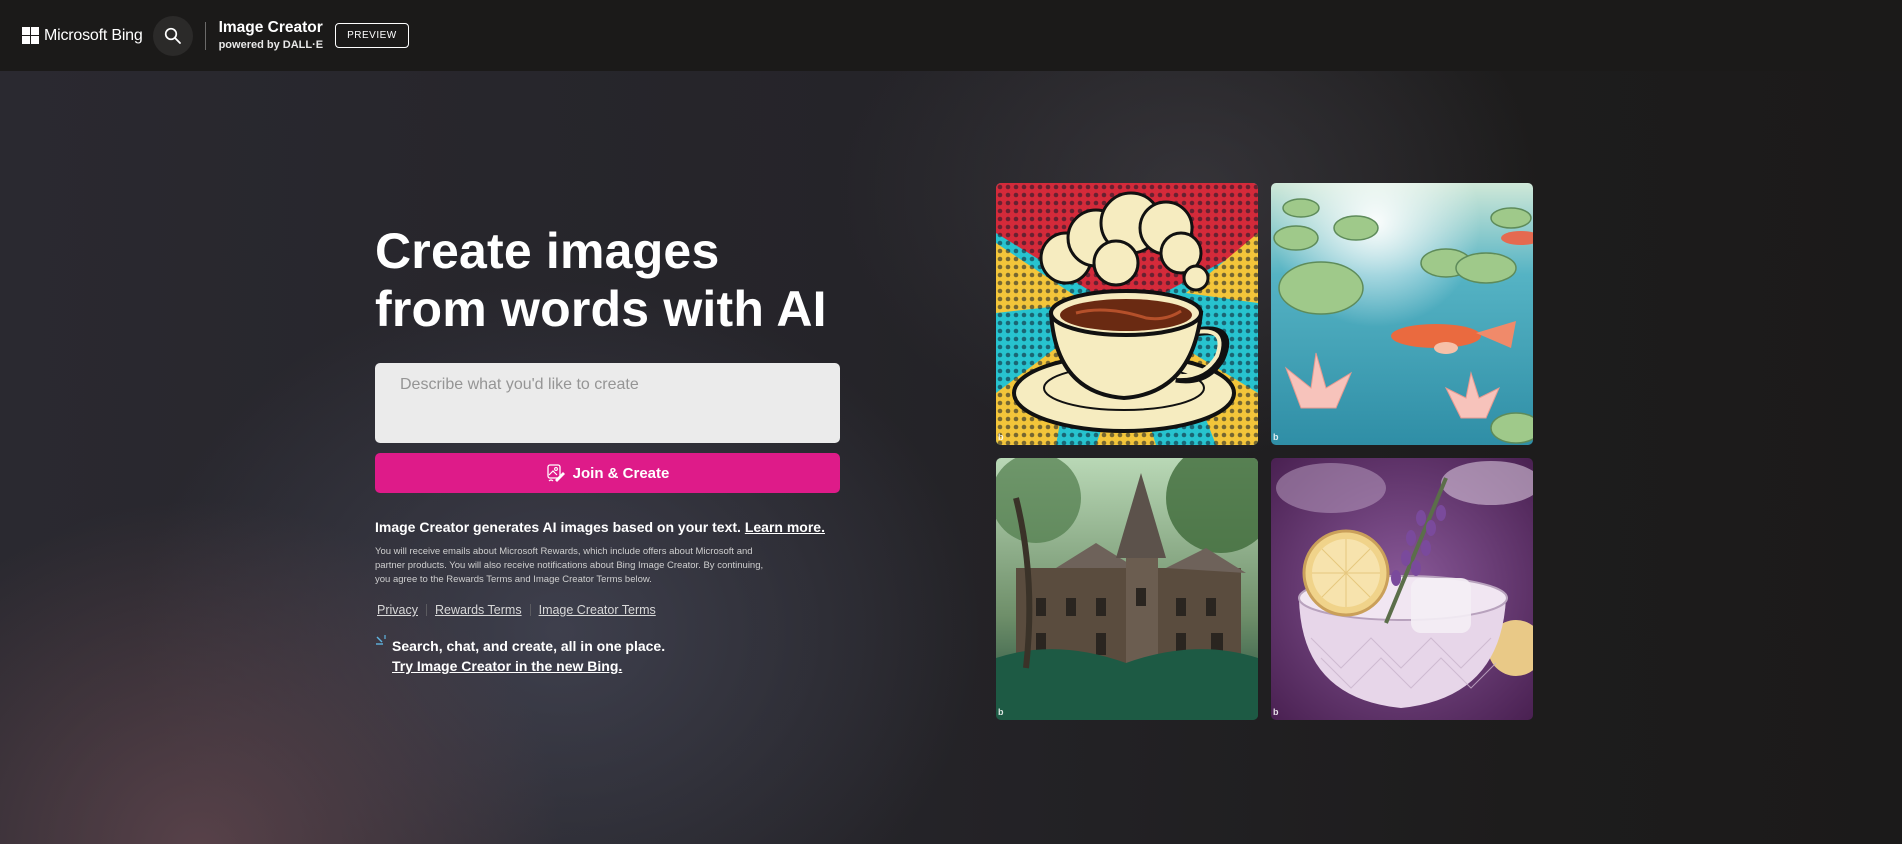 This screenshot has height=844, width=1902. Describe the element at coordinates (381, 640) in the screenshot. I see `bing-chat-icon` at that location.